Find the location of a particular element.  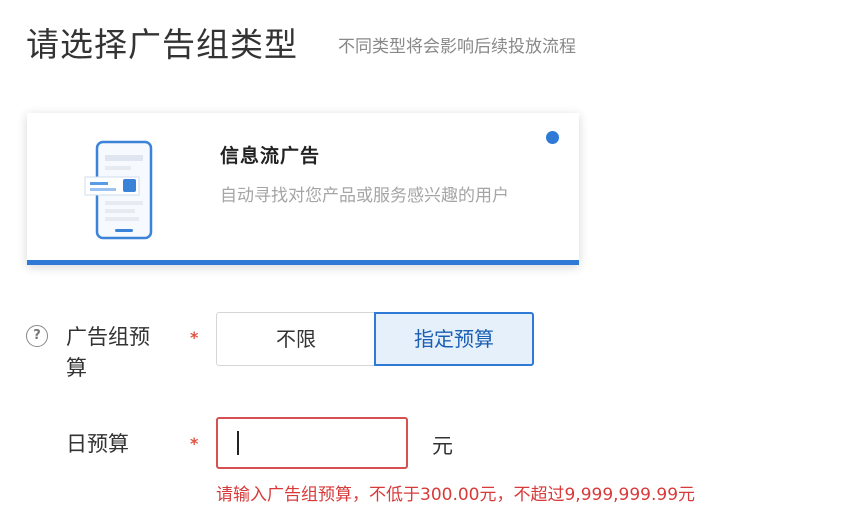

ad-type-description: 自动寻找对您产品或服务感兴趣的用户 is located at coordinates (364, 196).